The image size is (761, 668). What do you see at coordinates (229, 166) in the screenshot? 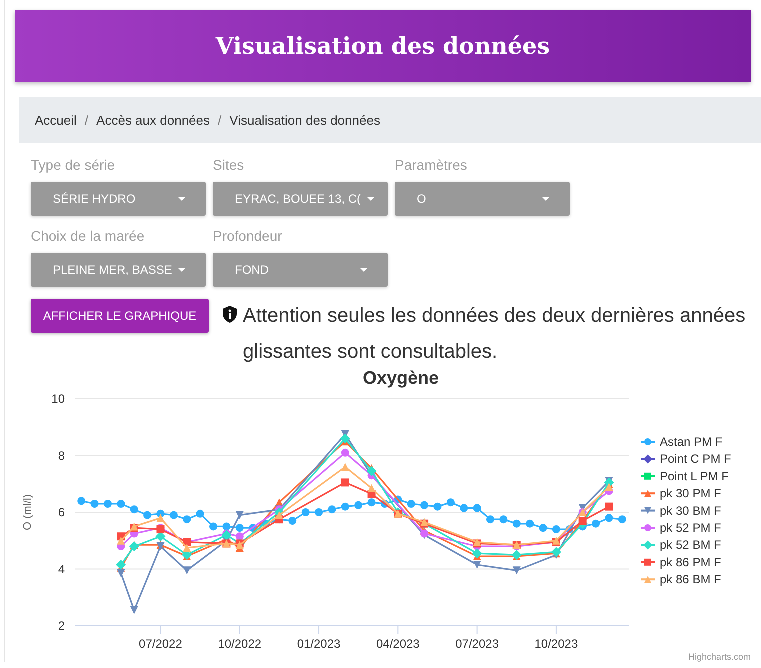
I see `field-label: Sites` at bounding box center [229, 166].